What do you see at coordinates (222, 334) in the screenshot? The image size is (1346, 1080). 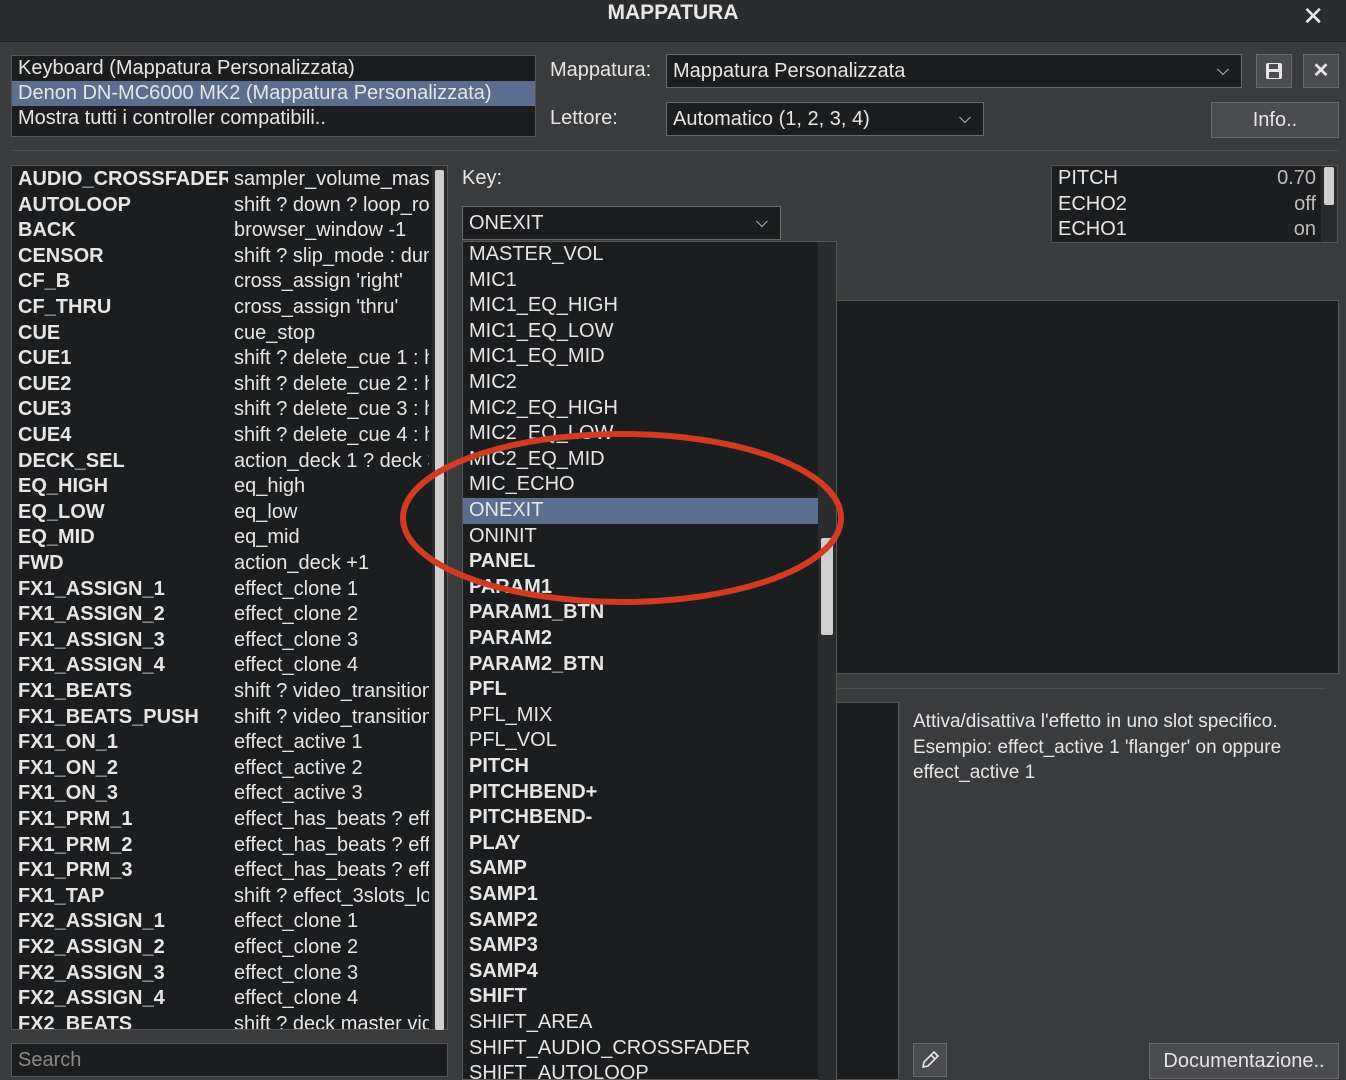 I see `mapping-row: CUE cue_stop` at bounding box center [222, 334].